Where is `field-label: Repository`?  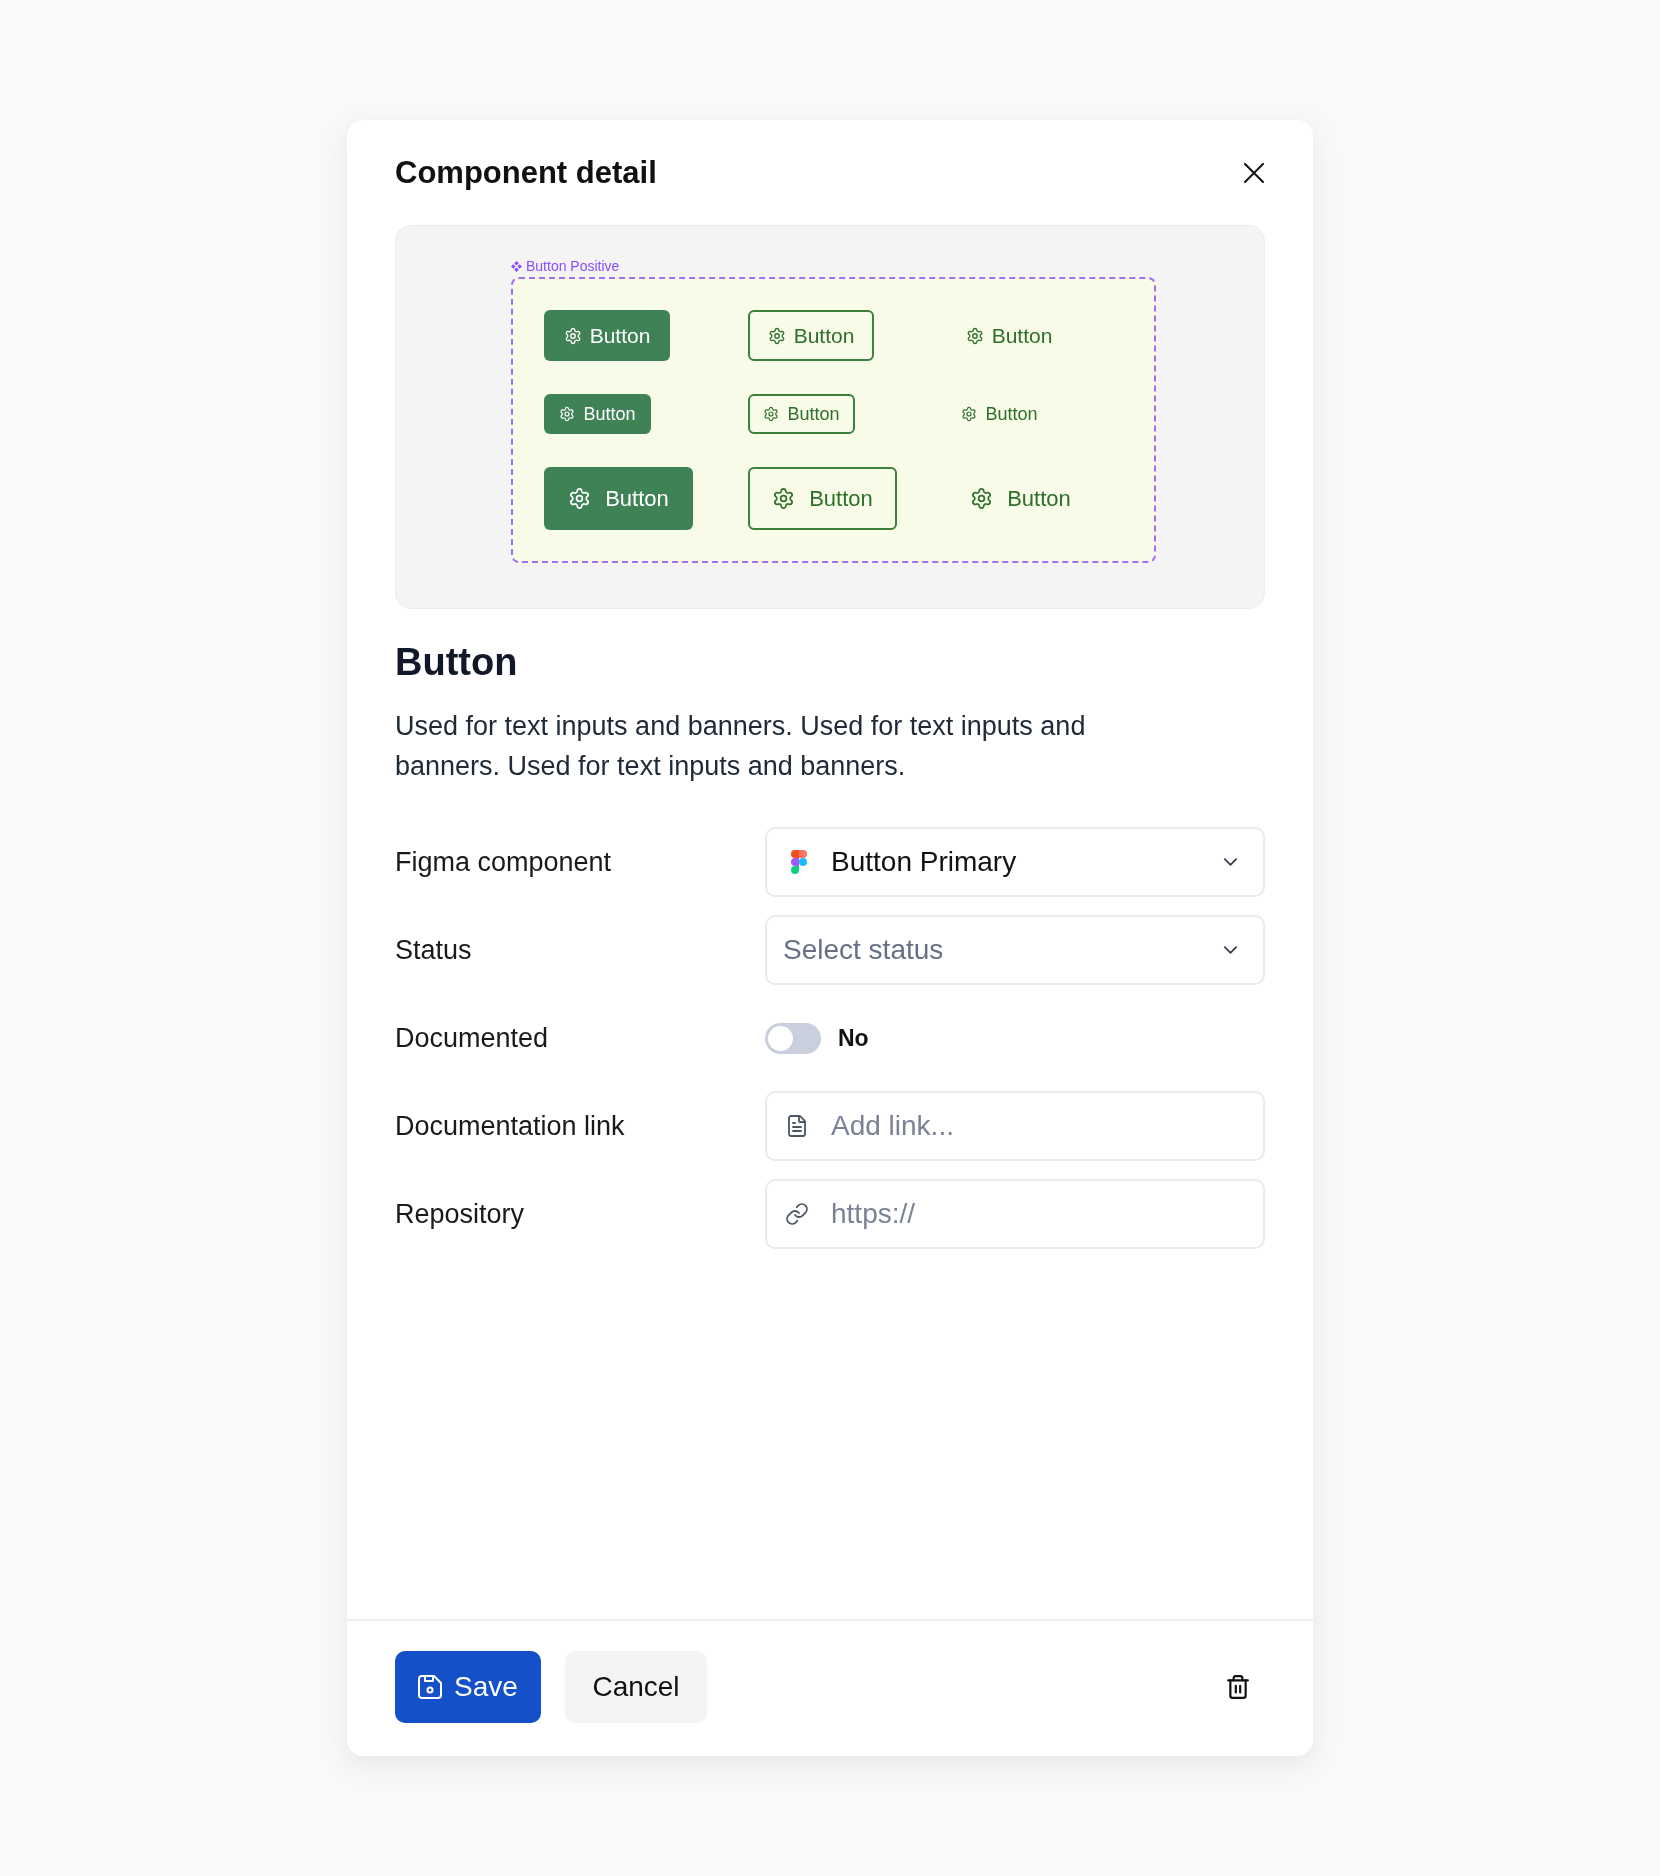 field-label: Repository is located at coordinates (460, 1214).